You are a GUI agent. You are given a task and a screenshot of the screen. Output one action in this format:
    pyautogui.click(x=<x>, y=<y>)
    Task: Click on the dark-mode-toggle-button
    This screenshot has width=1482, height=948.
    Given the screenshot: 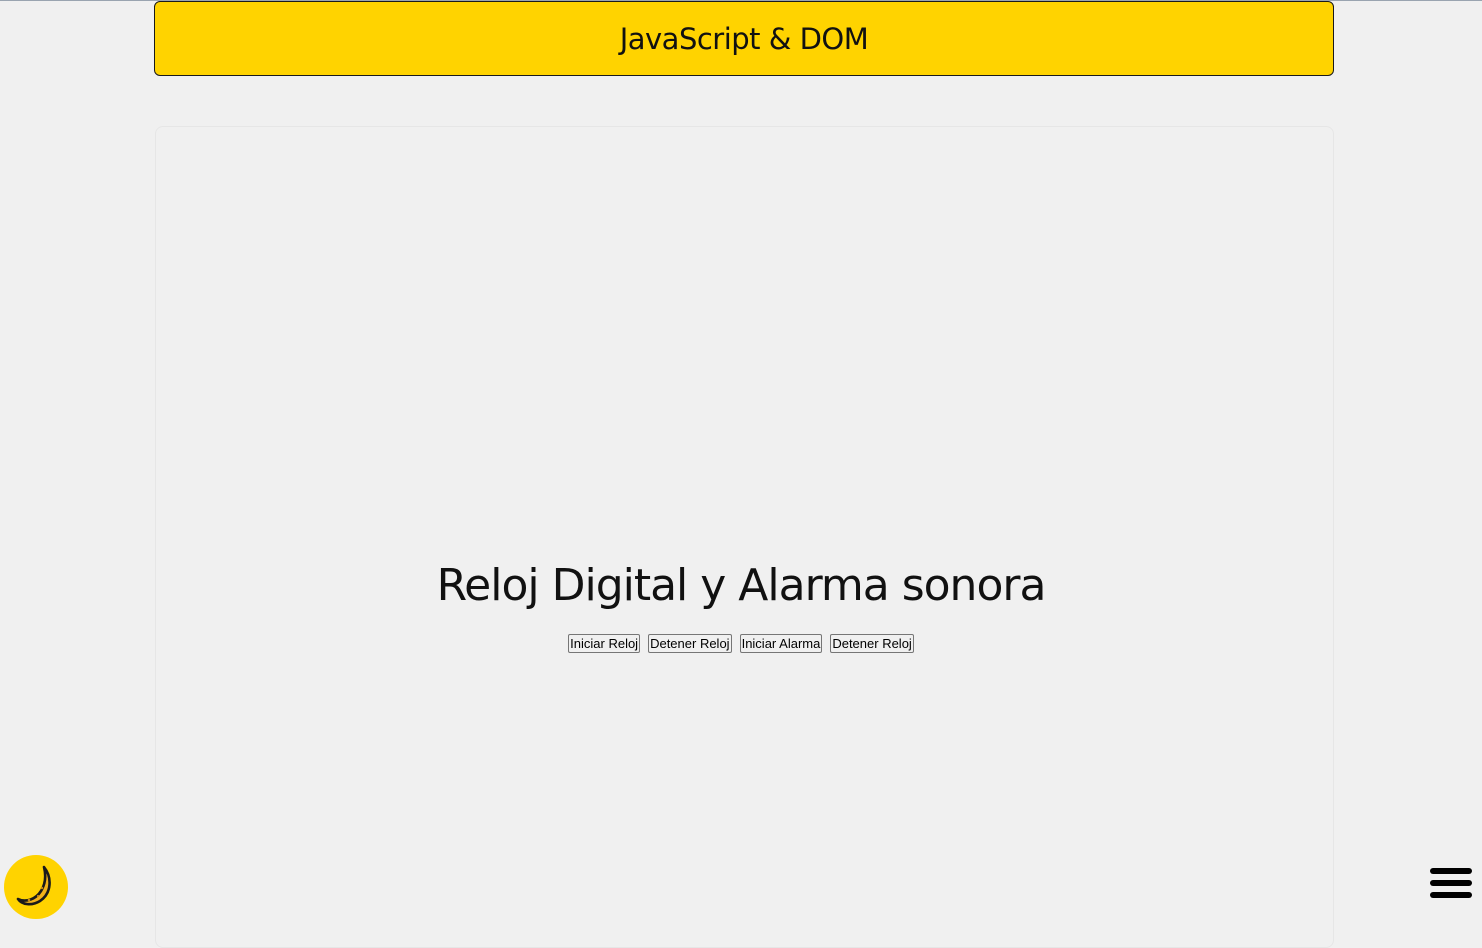 What is the action you would take?
    pyautogui.click(x=36, y=887)
    